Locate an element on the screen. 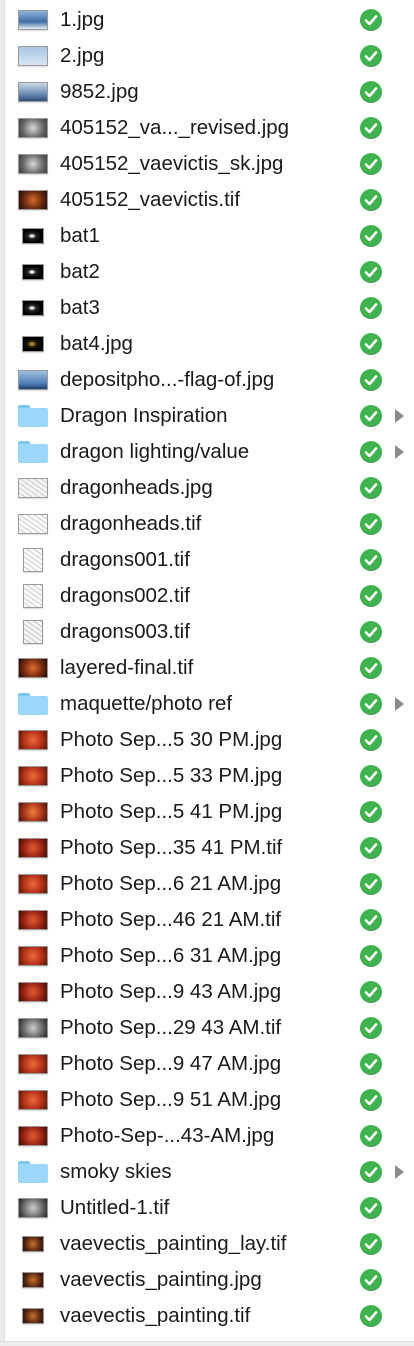 The width and height of the screenshot is (414, 1346). folder-row: maquette/photo ref is located at coordinates (209, 704).